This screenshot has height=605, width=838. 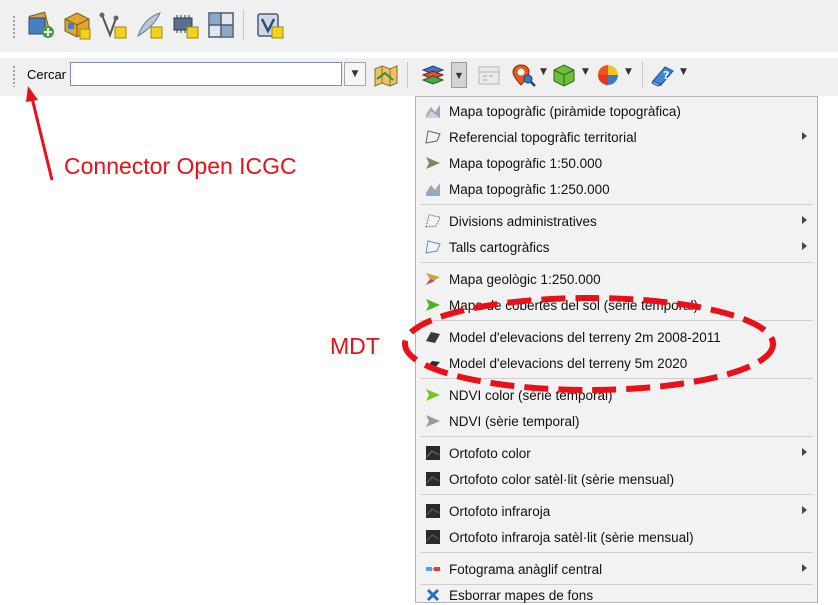 I want to click on color-dropdown: ▼, so click(x=628, y=72).